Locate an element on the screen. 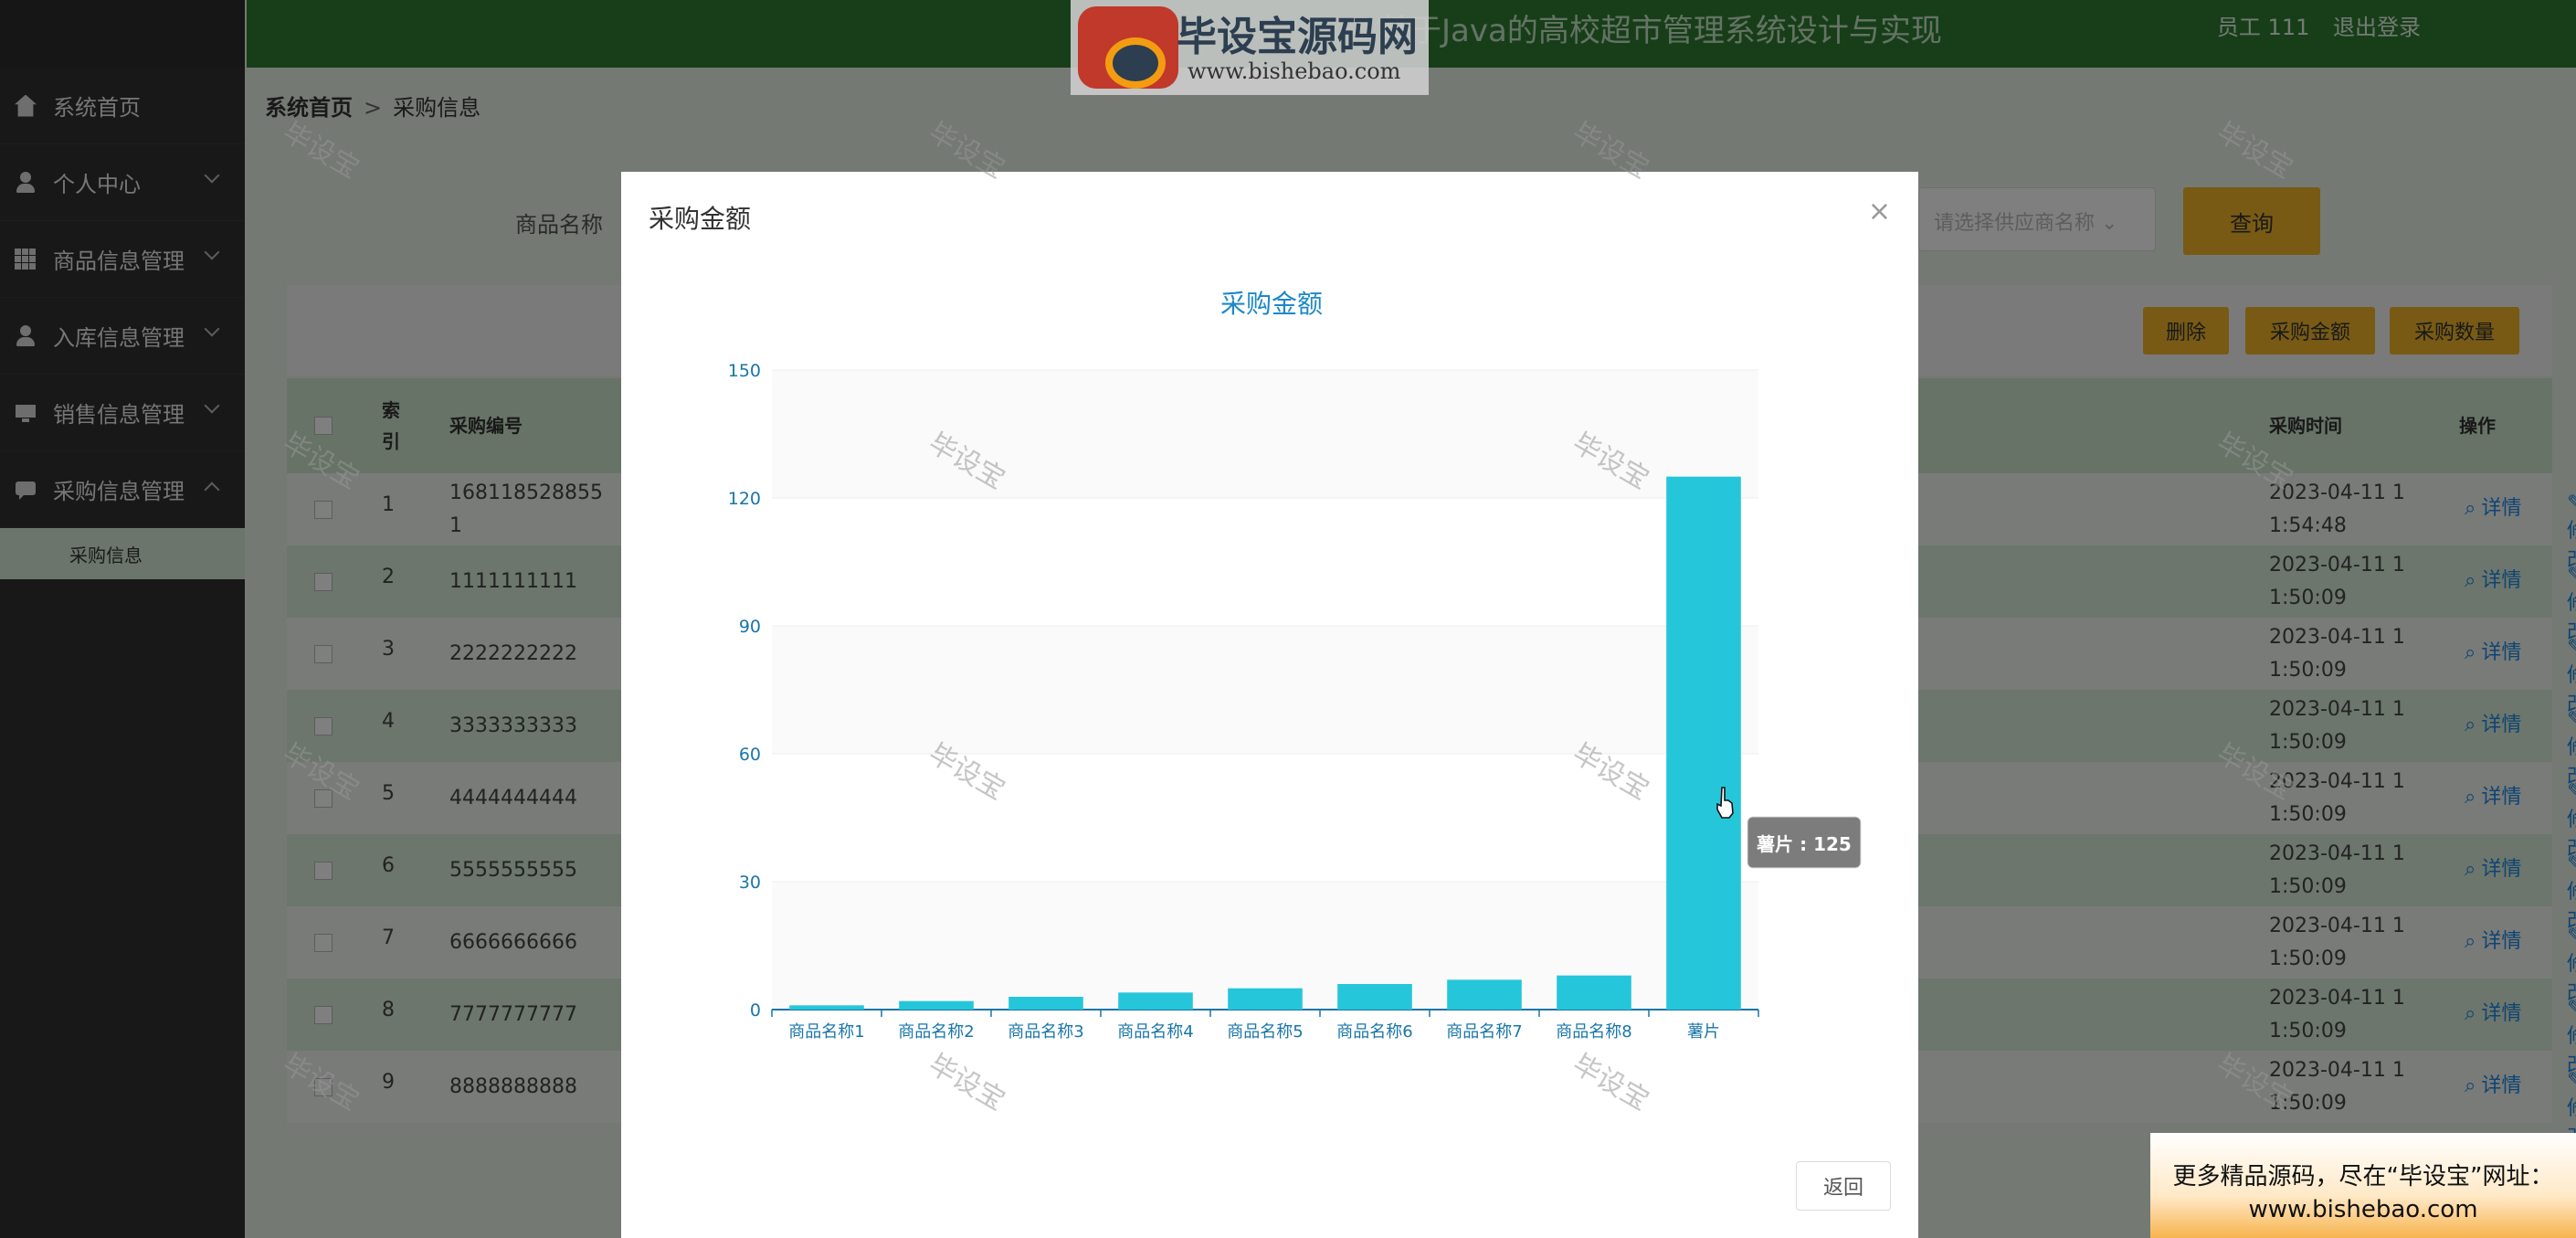  promo-banner: 更多精品源码，尽在“毕设宝”网址： www.bishebao.com is located at coordinates (2363, 1185).